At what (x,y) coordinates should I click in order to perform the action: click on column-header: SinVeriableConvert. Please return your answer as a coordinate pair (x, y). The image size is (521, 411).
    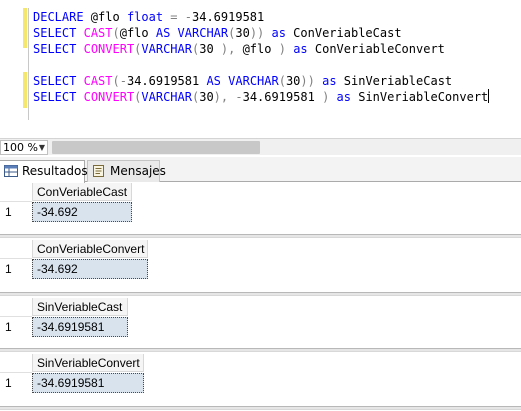
    Looking at the image, I should click on (88, 363).